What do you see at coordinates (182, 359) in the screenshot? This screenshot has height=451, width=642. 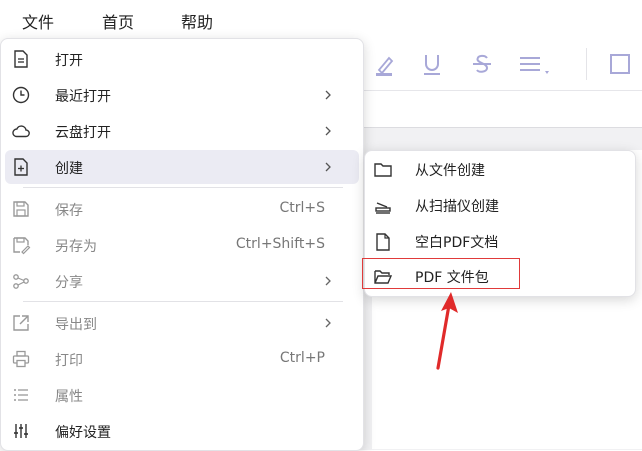 I see `menu-item-print: 打印 Ctrl+P` at bounding box center [182, 359].